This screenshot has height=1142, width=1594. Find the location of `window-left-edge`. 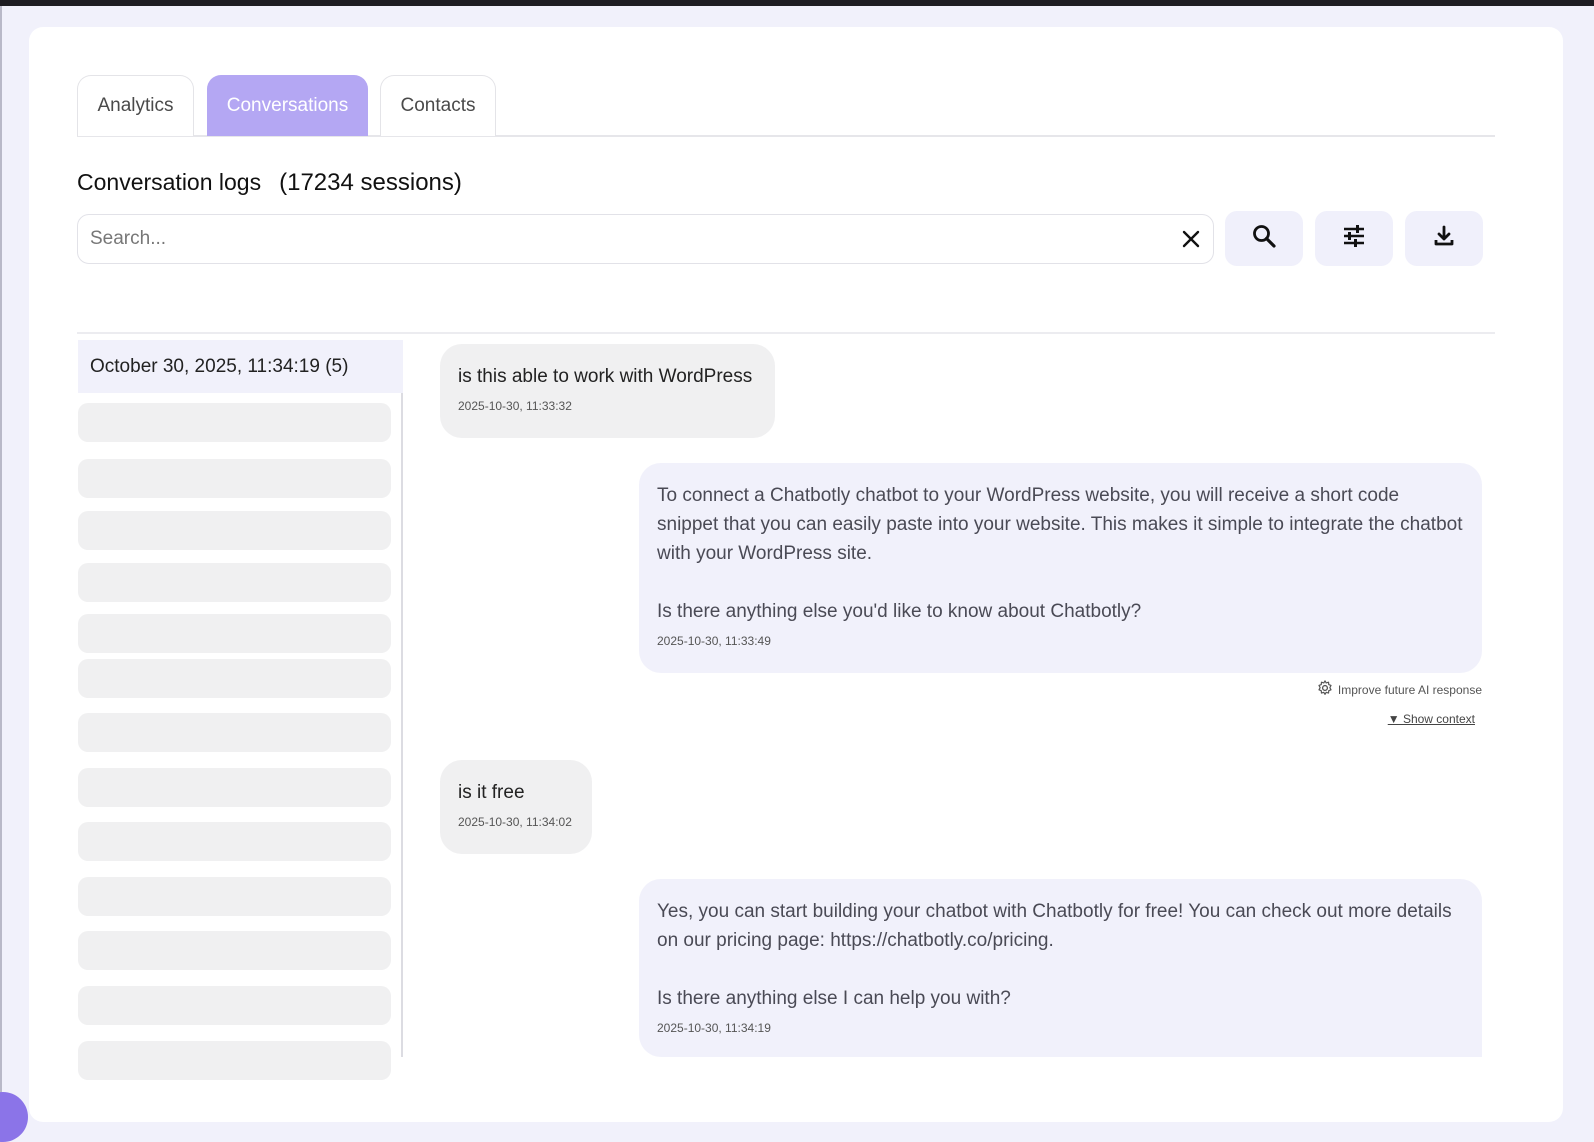

window-left-edge is located at coordinates (1, 574).